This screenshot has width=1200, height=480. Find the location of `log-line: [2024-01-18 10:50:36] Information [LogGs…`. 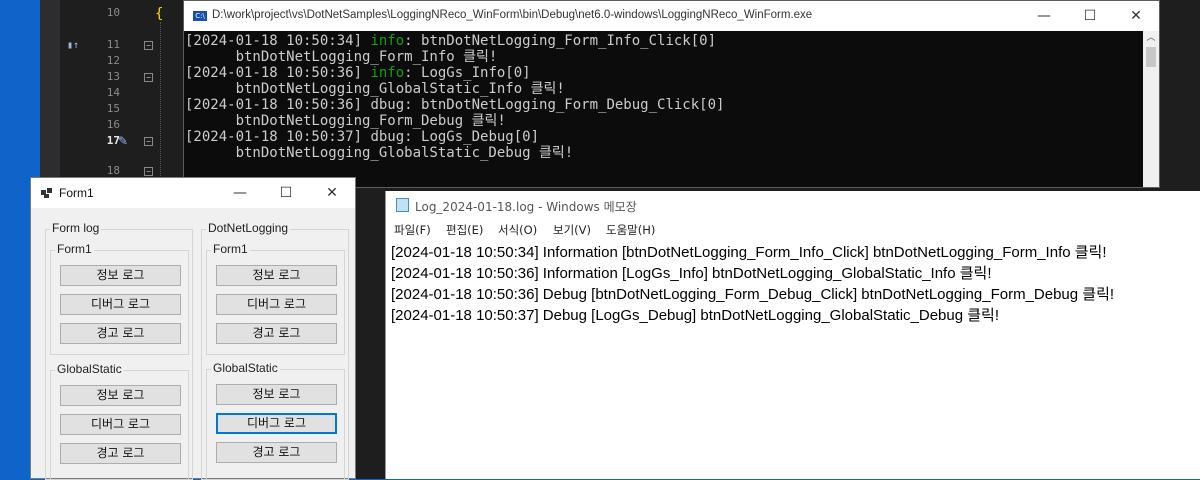

log-line: [2024-01-18 10:50:36] Information [LogGs… is located at coordinates (691, 273).